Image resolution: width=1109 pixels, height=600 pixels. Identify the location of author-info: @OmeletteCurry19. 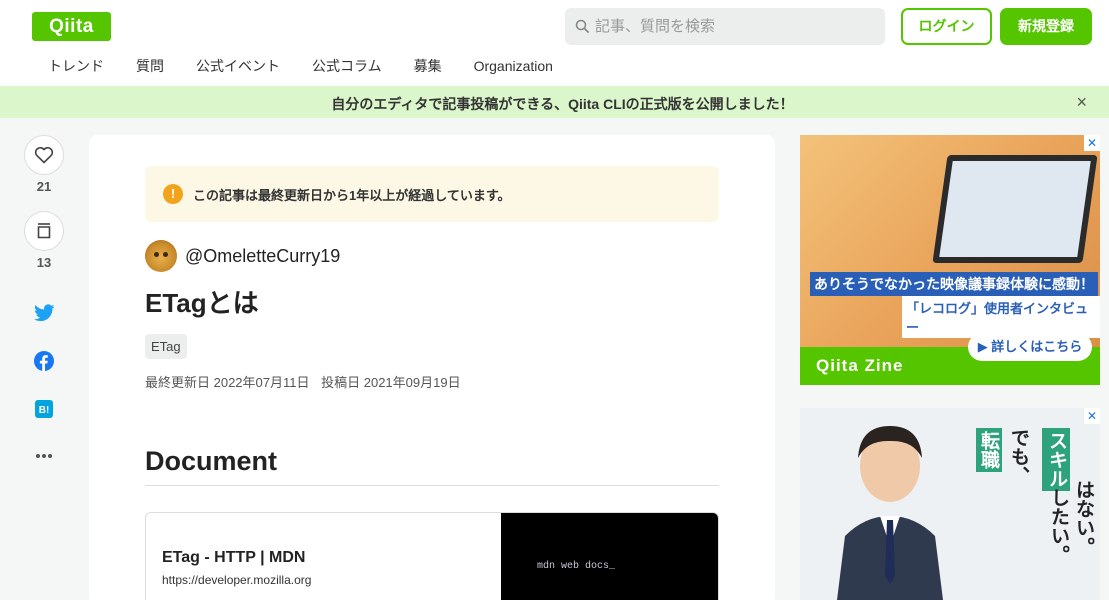
(242, 256).